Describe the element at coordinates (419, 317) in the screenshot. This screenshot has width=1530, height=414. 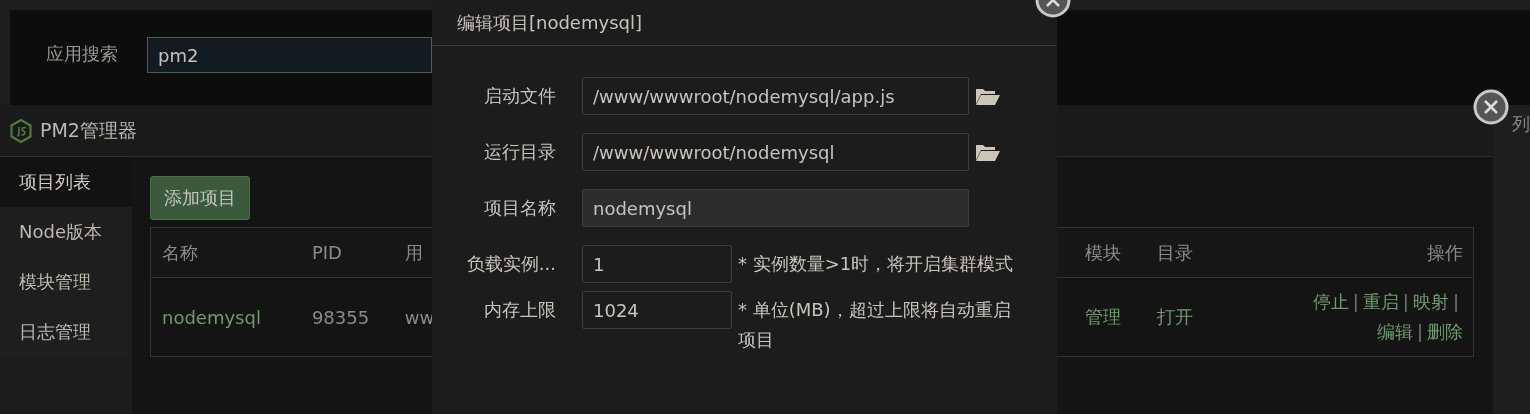
I see `table-cell: ww` at that location.